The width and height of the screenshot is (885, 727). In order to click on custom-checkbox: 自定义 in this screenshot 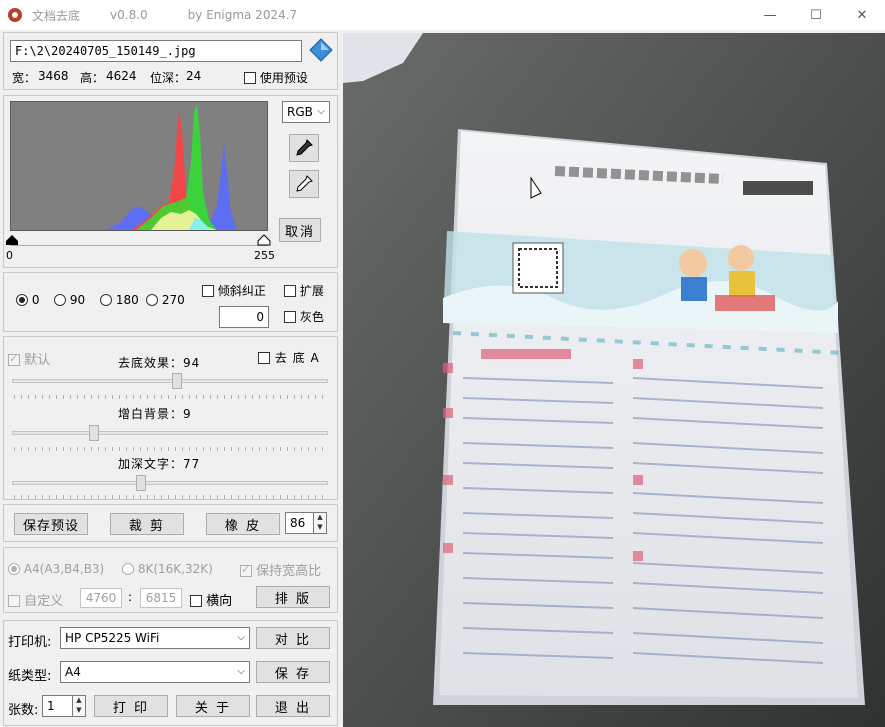, I will do `click(35, 599)`.